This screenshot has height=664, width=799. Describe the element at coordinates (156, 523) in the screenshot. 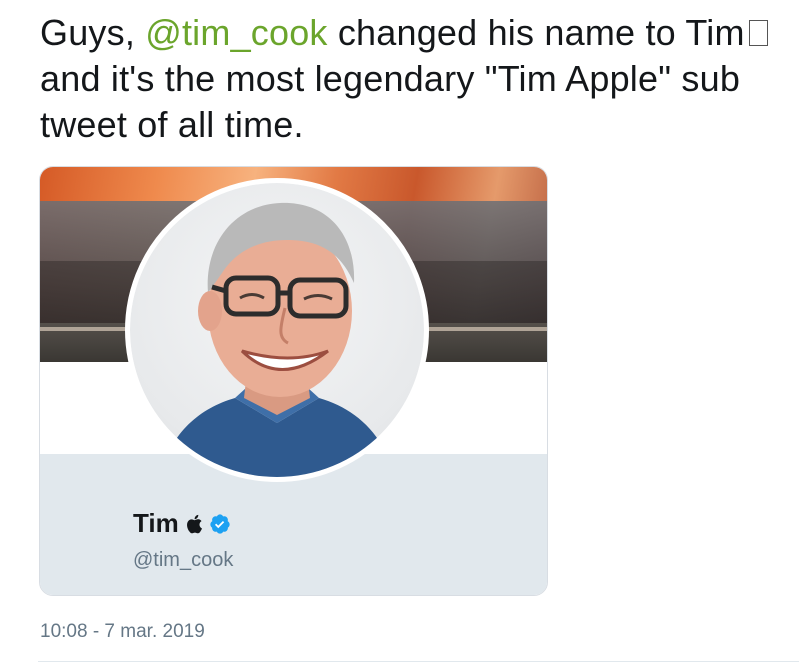

I see `display-name-text: Tim` at that location.